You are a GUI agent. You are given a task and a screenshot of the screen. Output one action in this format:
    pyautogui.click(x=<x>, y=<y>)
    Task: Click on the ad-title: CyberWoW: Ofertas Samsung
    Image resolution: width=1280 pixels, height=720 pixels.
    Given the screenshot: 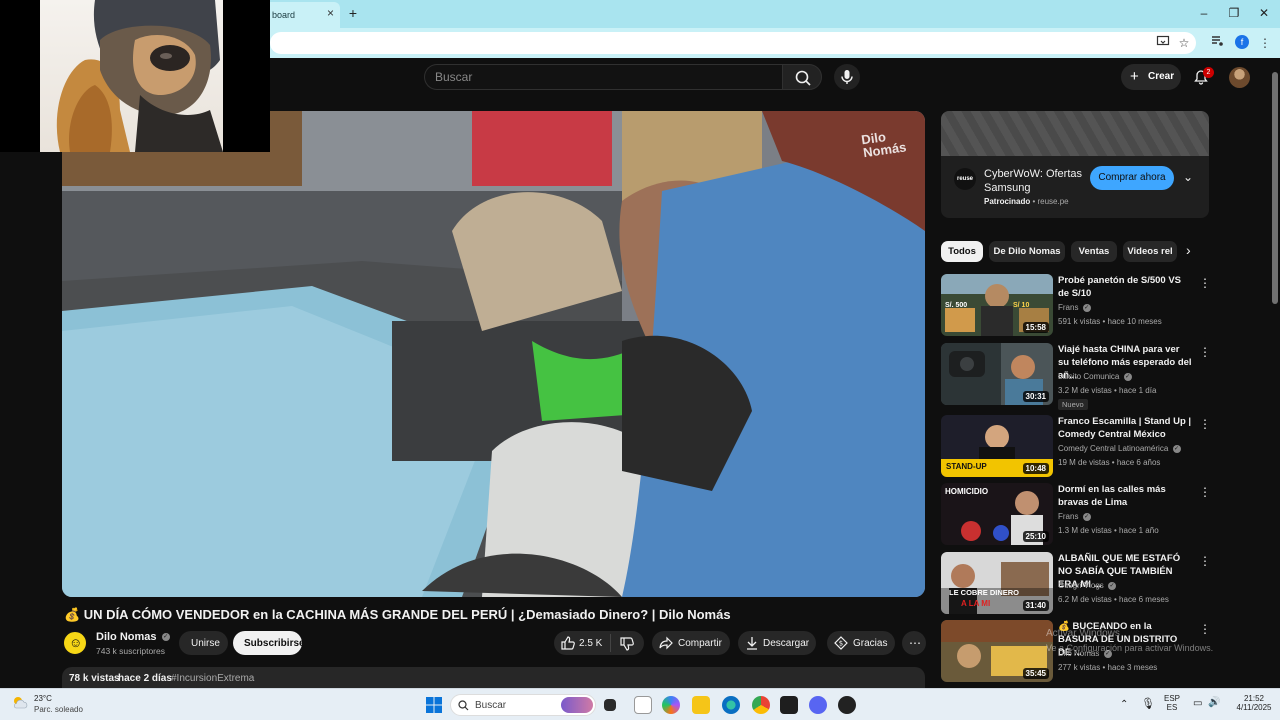 What is the action you would take?
    pyautogui.click(x=1034, y=181)
    